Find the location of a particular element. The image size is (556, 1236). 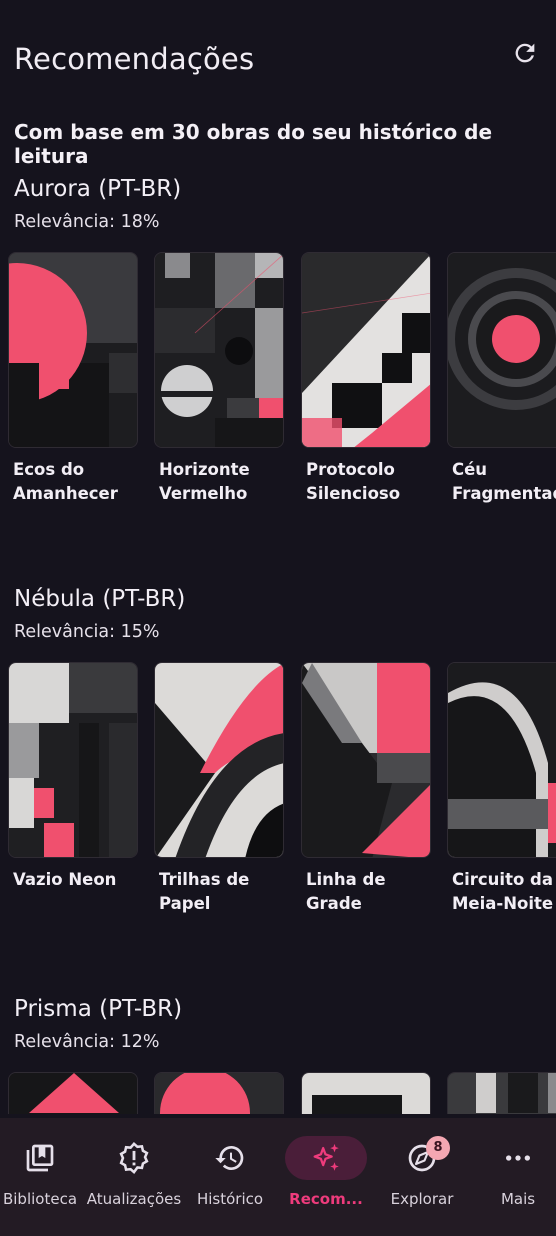

nav-label: Histórico is located at coordinates (230, 1199).